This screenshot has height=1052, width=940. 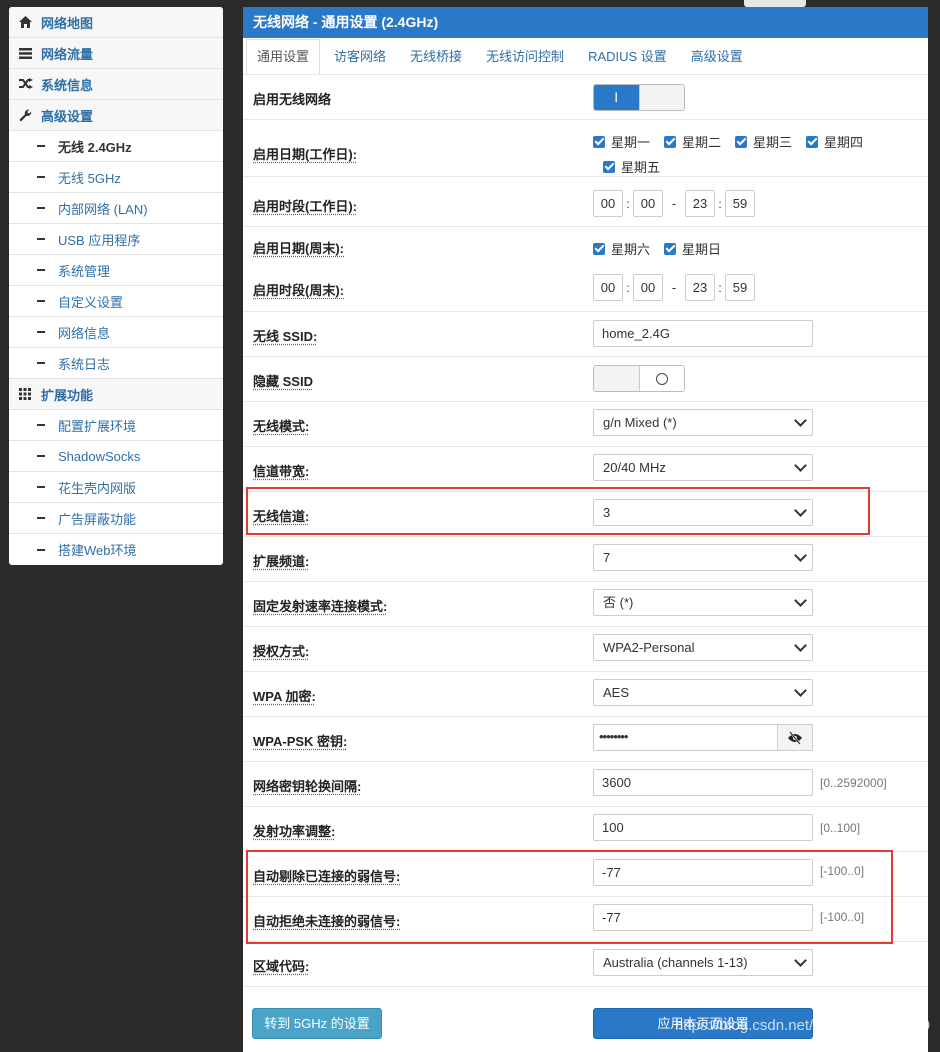 What do you see at coordinates (703, 647) in the screenshot?
I see `auth-select: WPA2-Personal` at bounding box center [703, 647].